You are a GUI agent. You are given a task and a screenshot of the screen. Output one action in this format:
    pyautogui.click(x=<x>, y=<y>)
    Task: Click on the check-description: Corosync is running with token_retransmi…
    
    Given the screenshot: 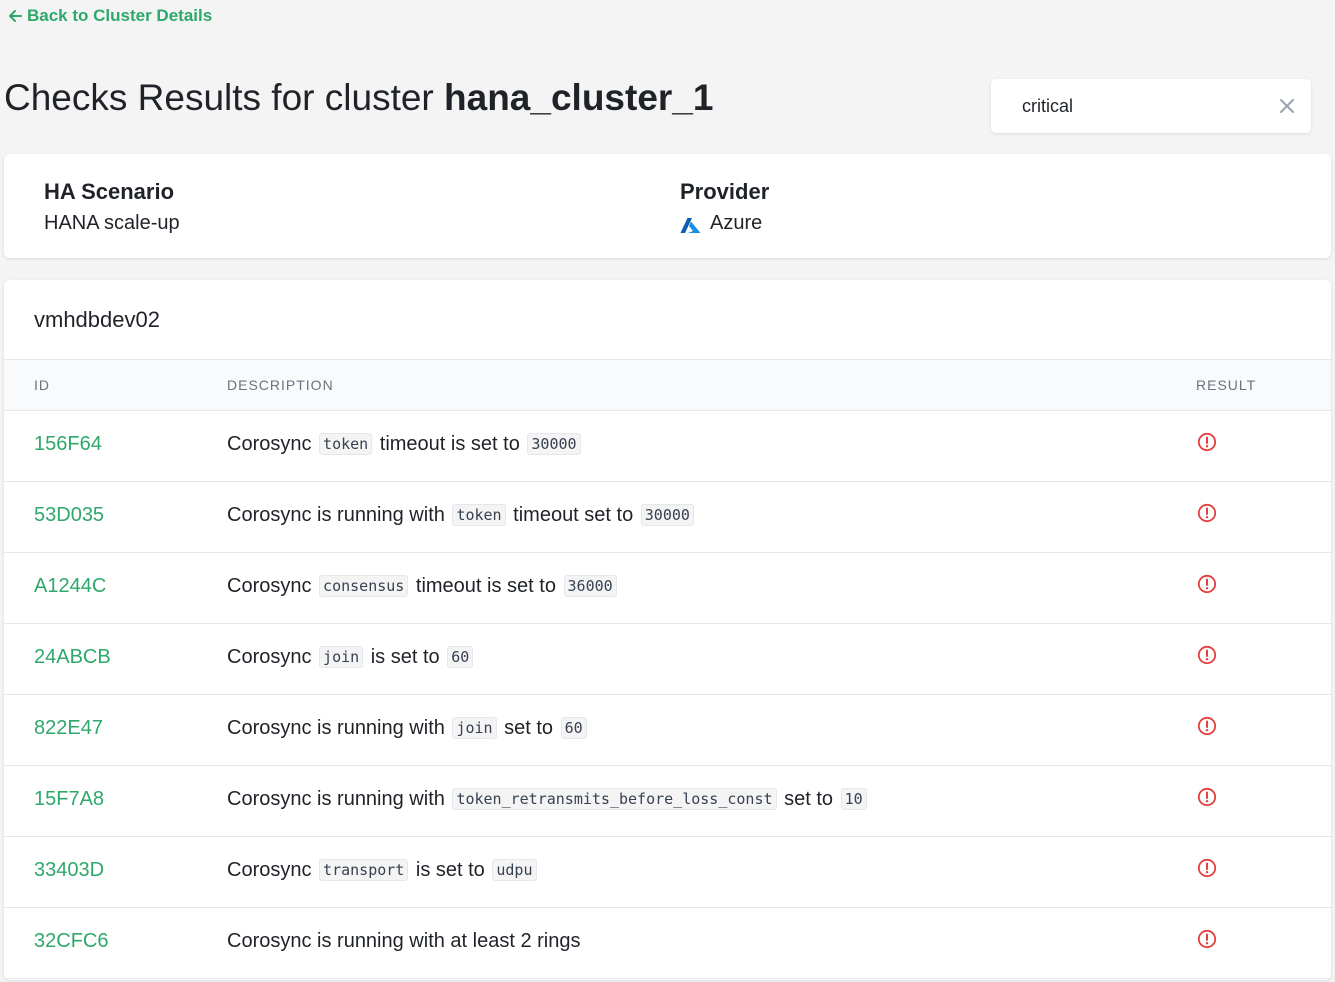 What is the action you would take?
    pyautogui.click(x=548, y=799)
    